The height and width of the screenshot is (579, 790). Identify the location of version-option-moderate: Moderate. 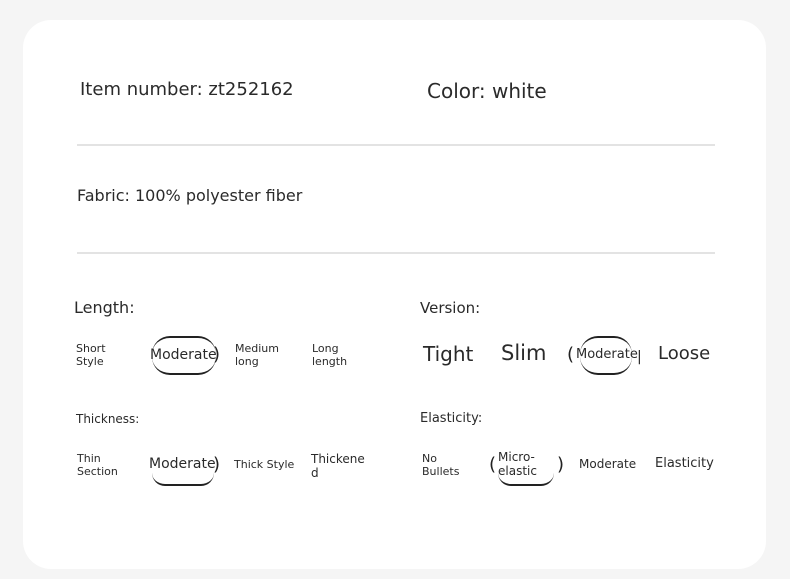
(607, 354).